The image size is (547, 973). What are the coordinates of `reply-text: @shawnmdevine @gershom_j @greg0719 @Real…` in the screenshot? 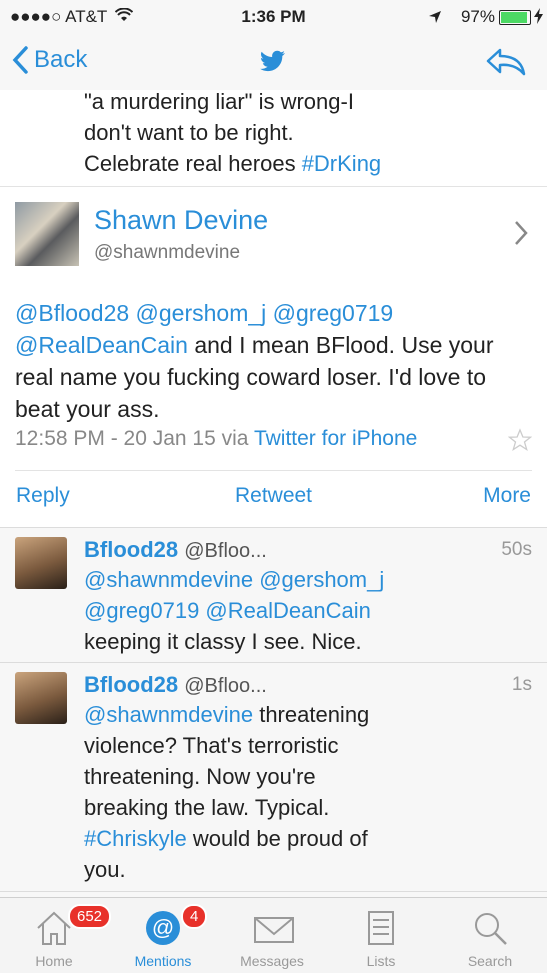 It's located at (234, 610).